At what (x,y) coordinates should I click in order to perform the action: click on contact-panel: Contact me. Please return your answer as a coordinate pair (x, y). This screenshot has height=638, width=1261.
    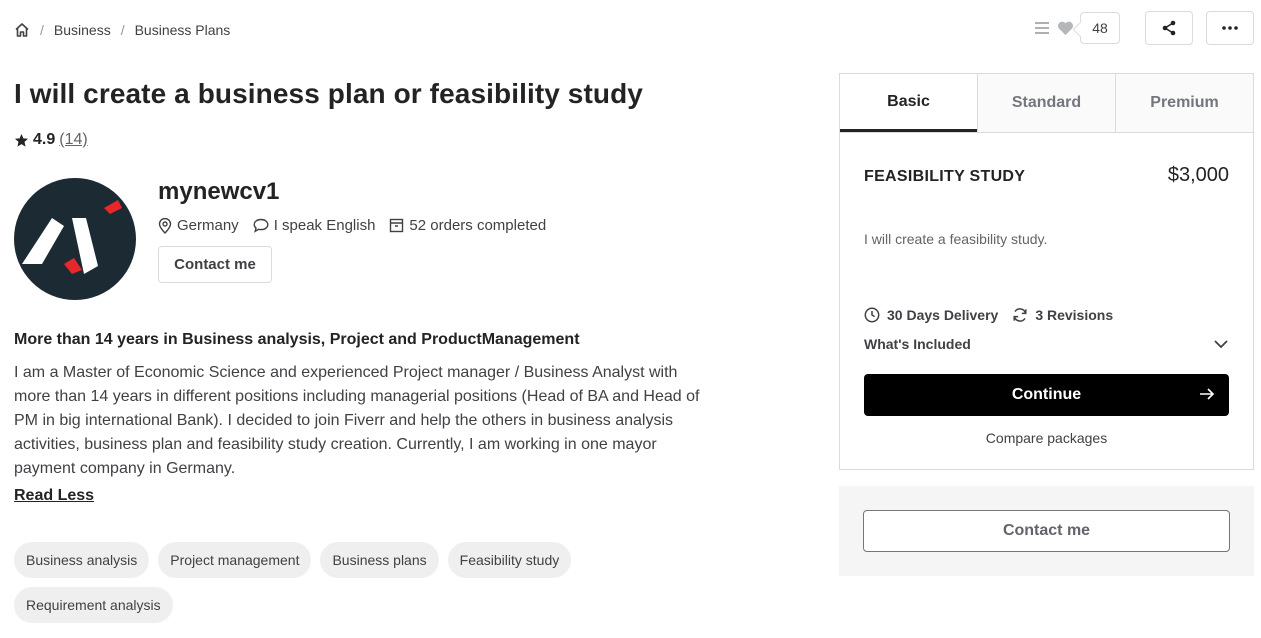
    Looking at the image, I should click on (1046, 531).